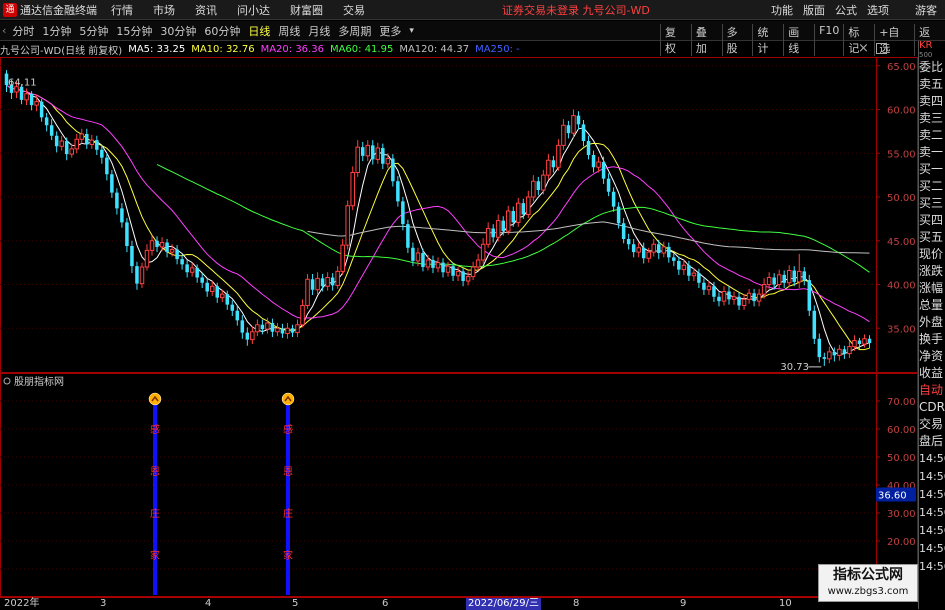 The image size is (945, 610). Describe the element at coordinates (932, 407) in the screenshot. I see `panel-tab: CDR` at that location.